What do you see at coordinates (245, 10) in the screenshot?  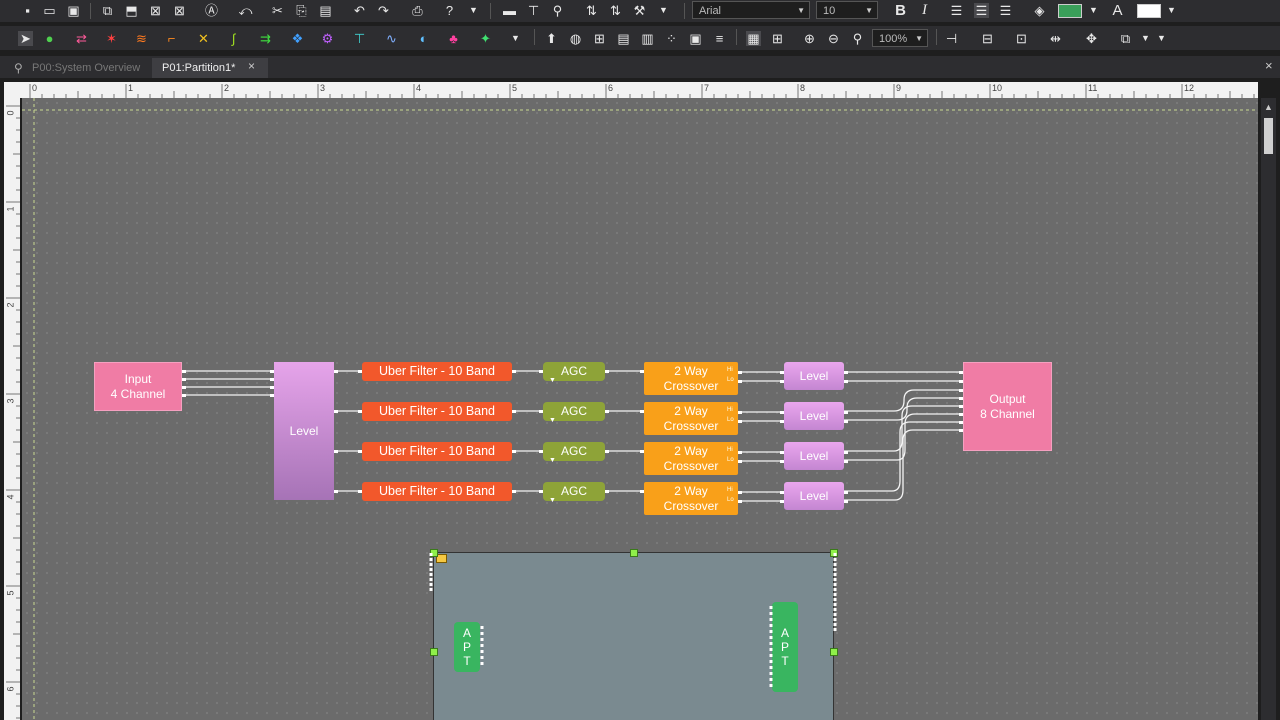 I see `undo-link-icon: ⤺` at bounding box center [245, 10].